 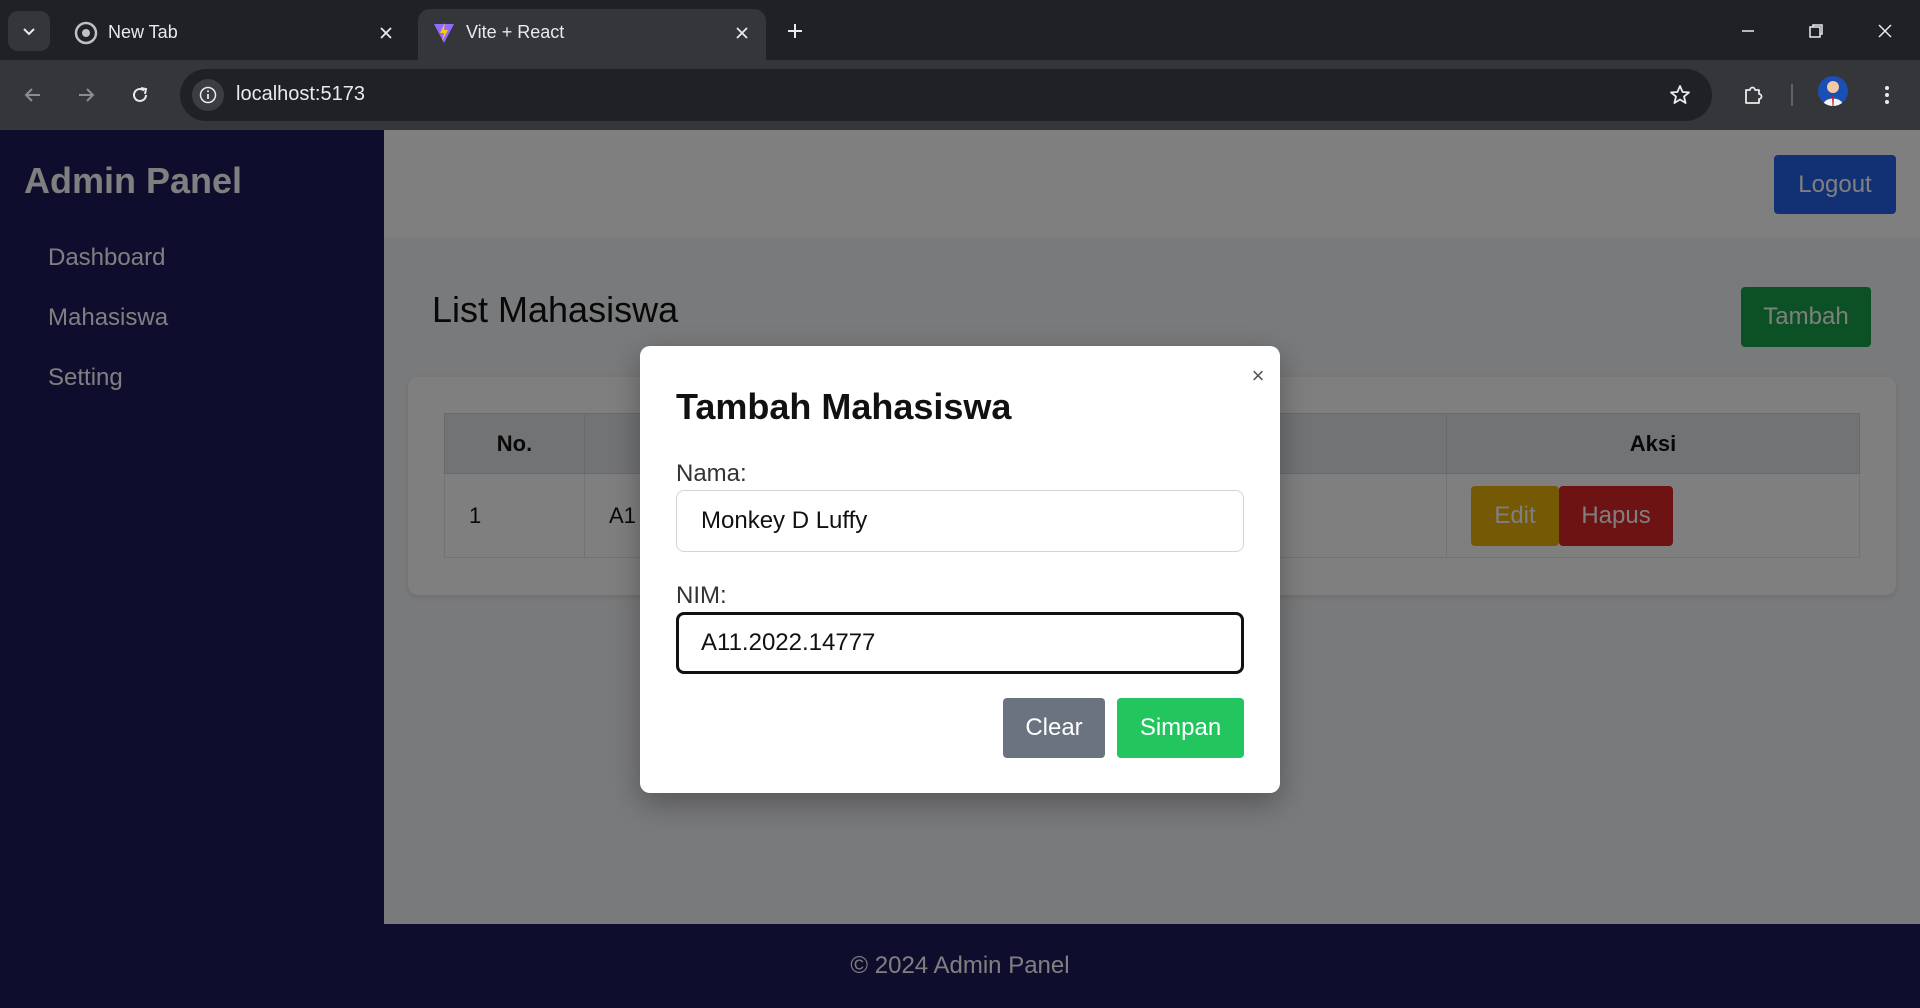 I want to click on minimize-button, so click(x=1748, y=31).